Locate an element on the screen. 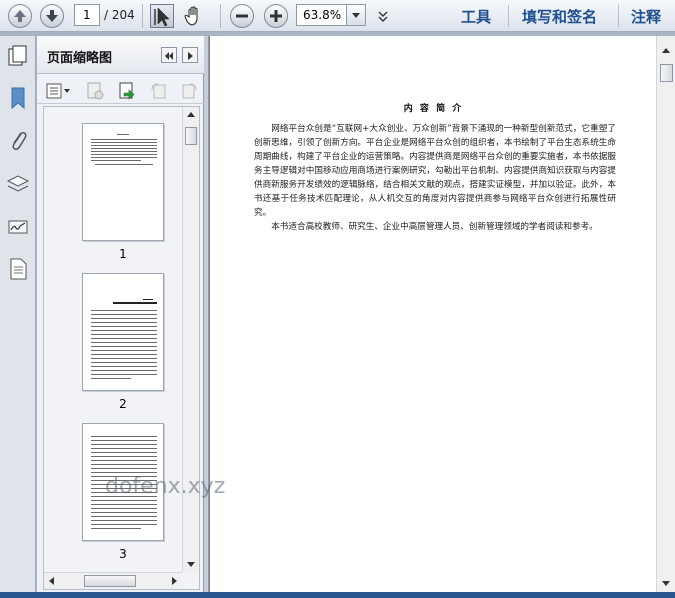 The width and height of the screenshot is (675, 598). scroll-right-icon is located at coordinates (174, 581).